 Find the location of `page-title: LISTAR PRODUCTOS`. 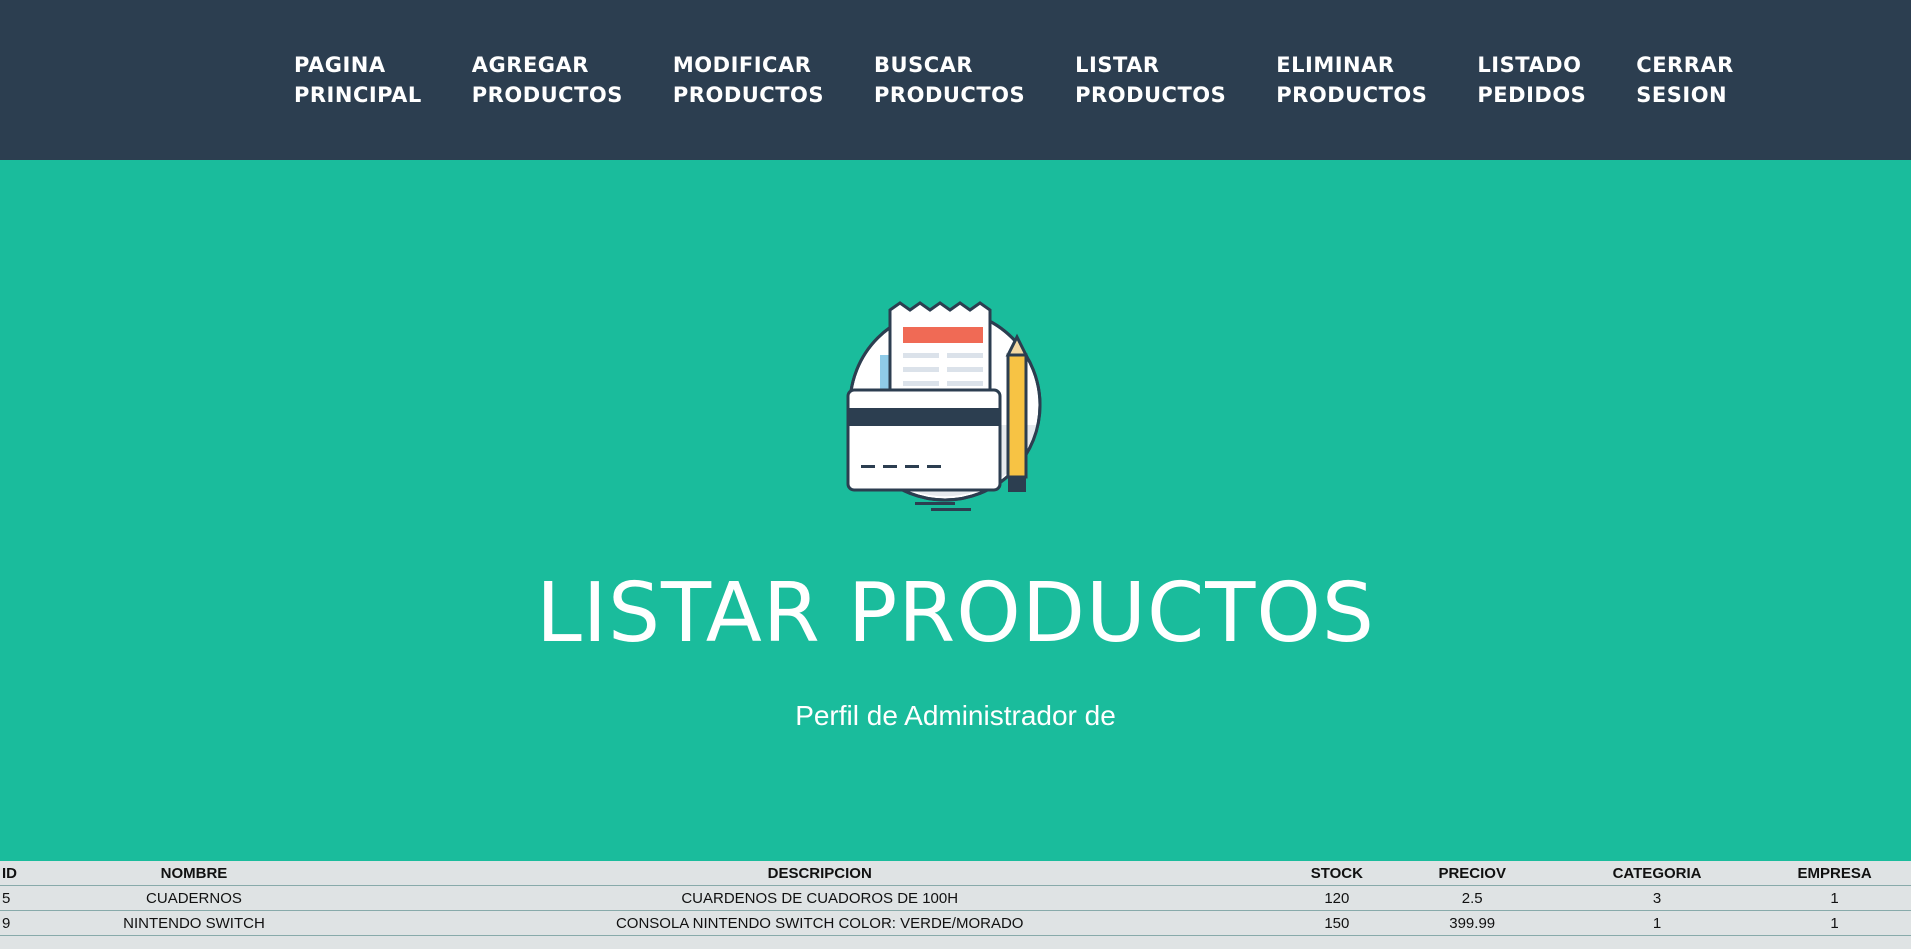

page-title: LISTAR PRODUCTOS is located at coordinates (955, 613).